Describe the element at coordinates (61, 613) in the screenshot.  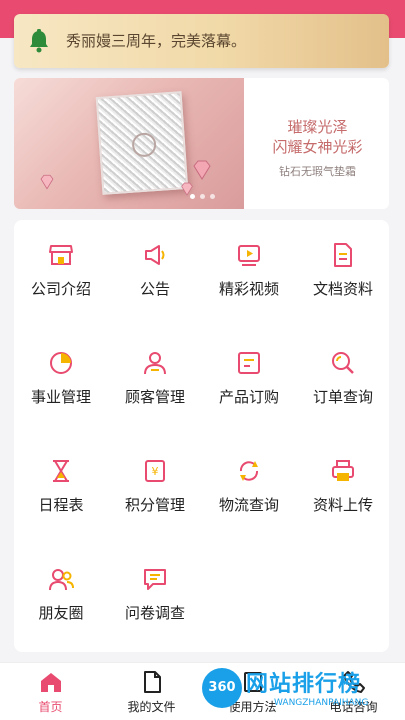
I see `menu-item-label: 朋友圈` at that location.